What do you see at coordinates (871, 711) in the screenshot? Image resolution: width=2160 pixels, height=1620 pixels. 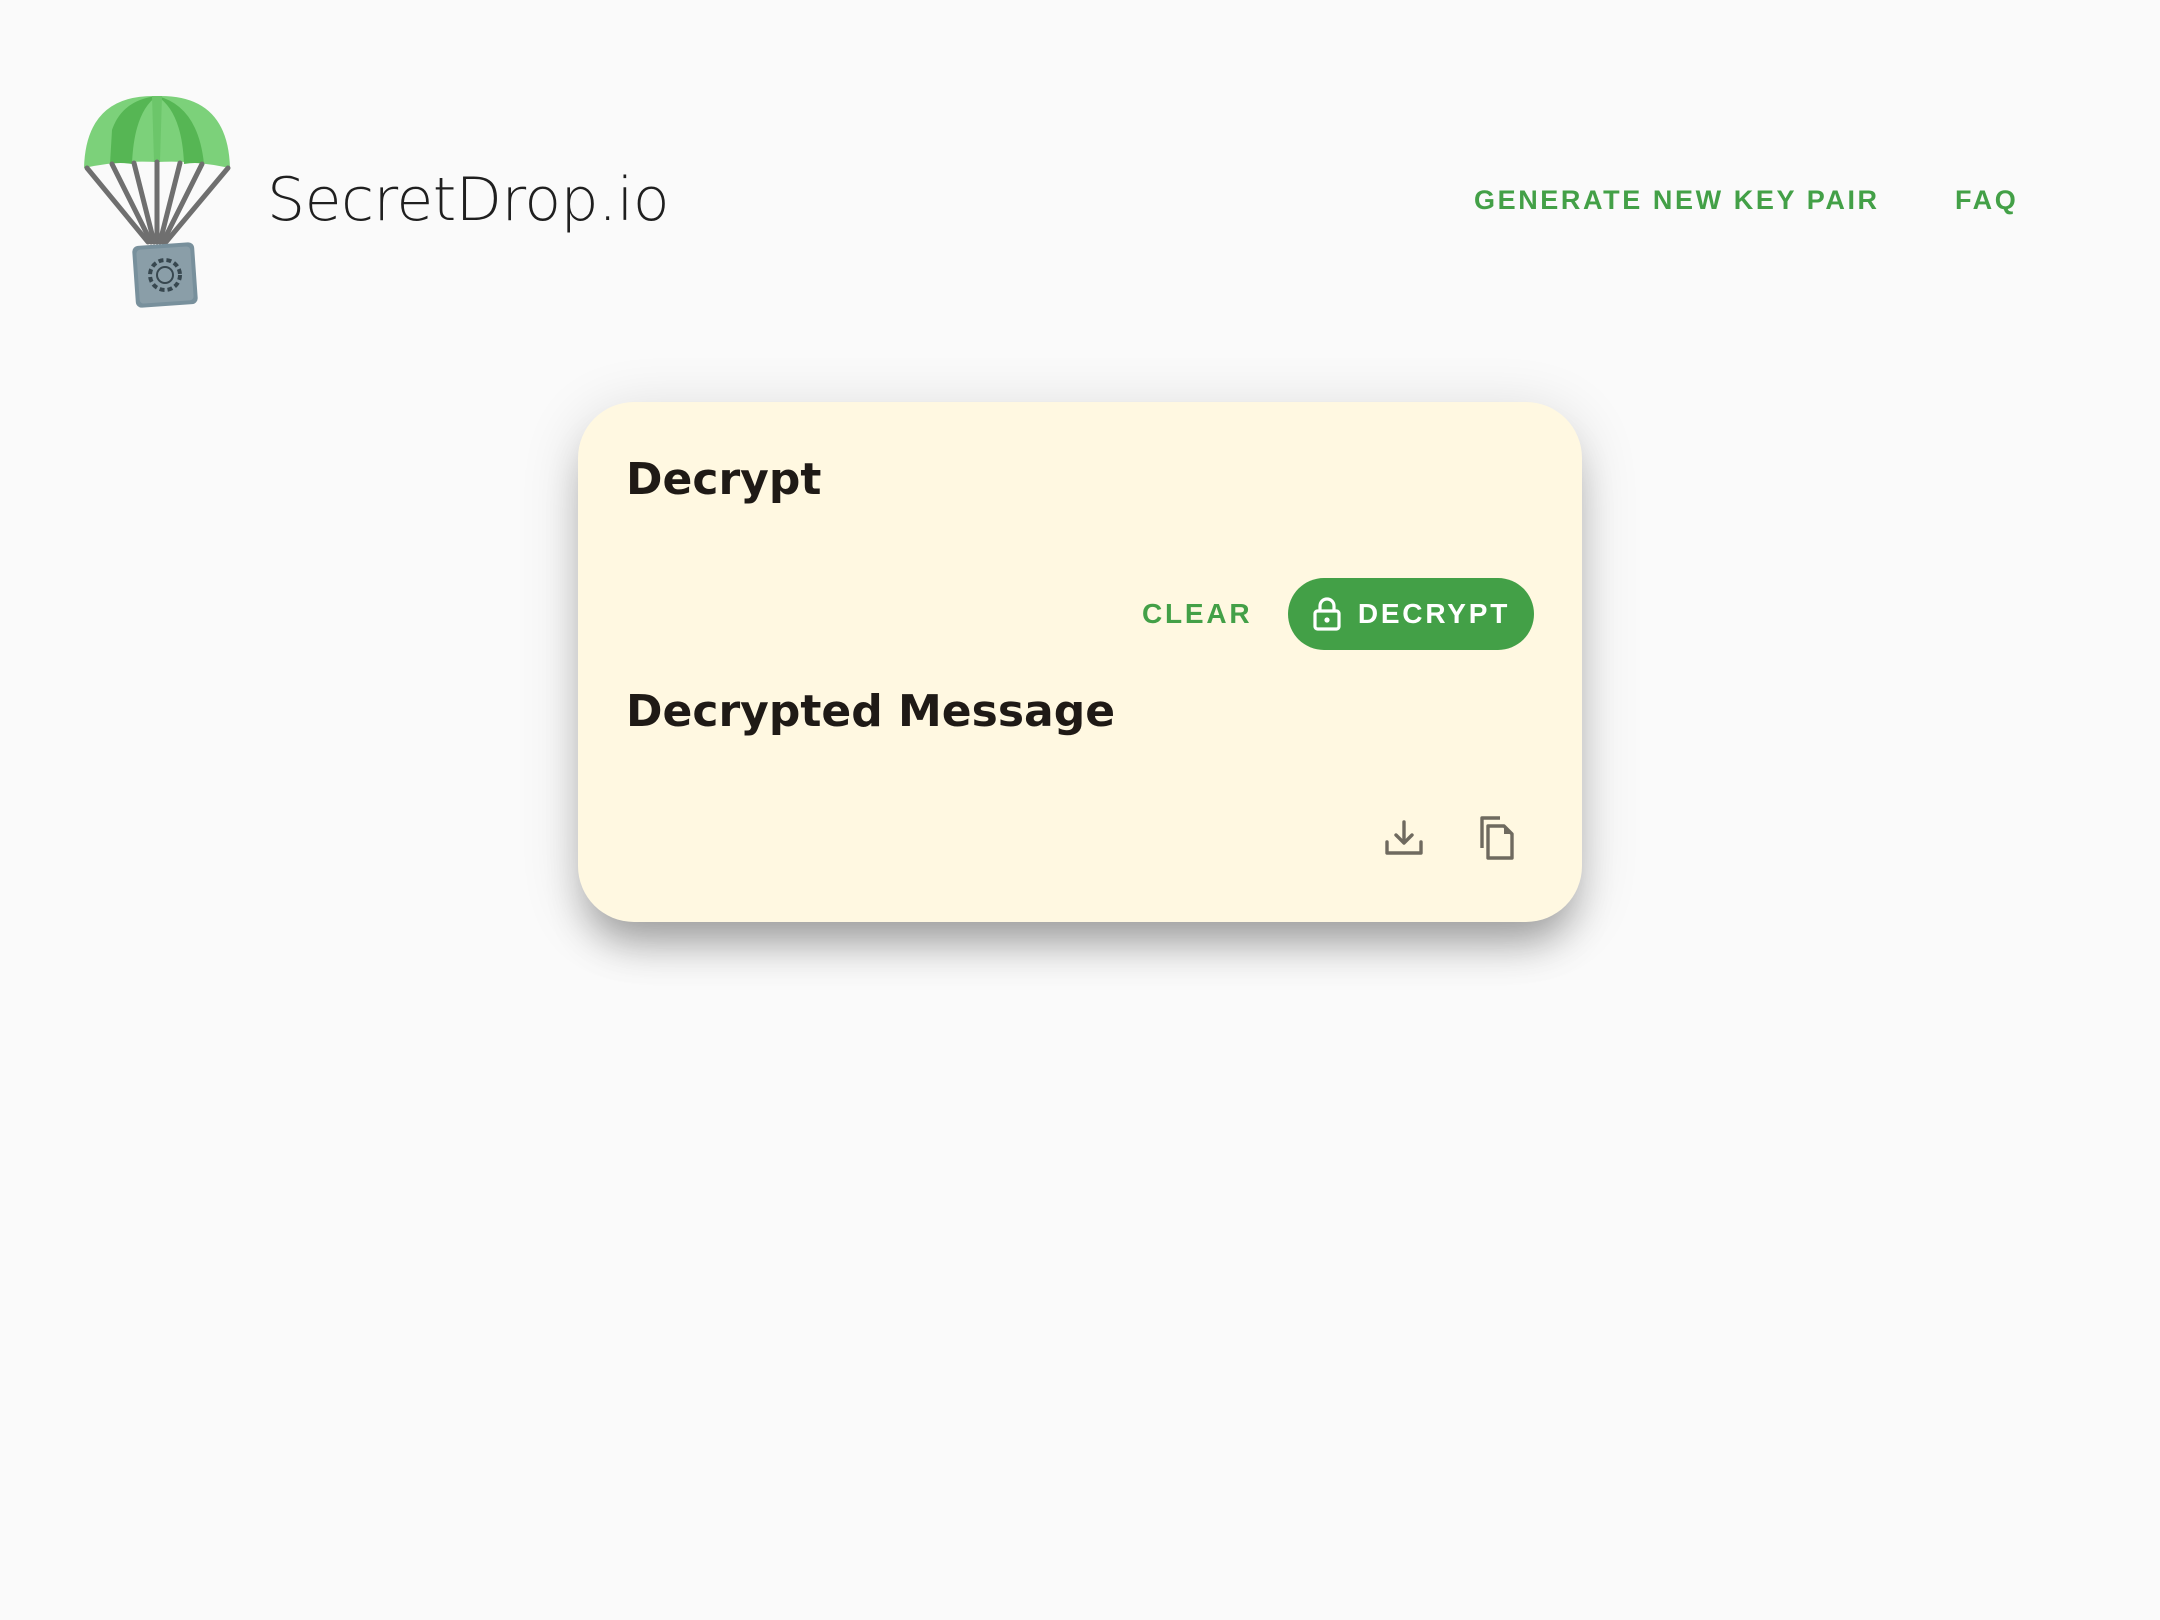 I see `decrypted-message-title: Decrypted Message` at bounding box center [871, 711].